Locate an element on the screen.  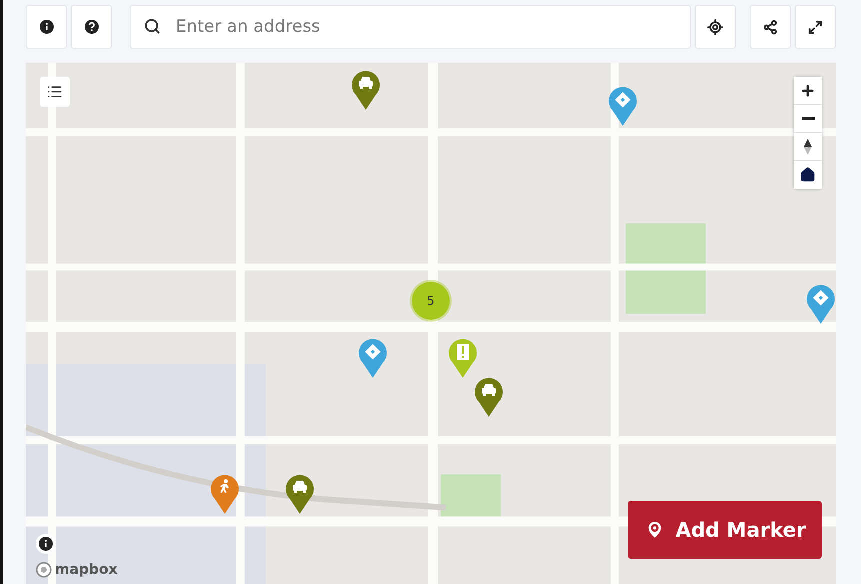
info-button is located at coordinates (46, 27).